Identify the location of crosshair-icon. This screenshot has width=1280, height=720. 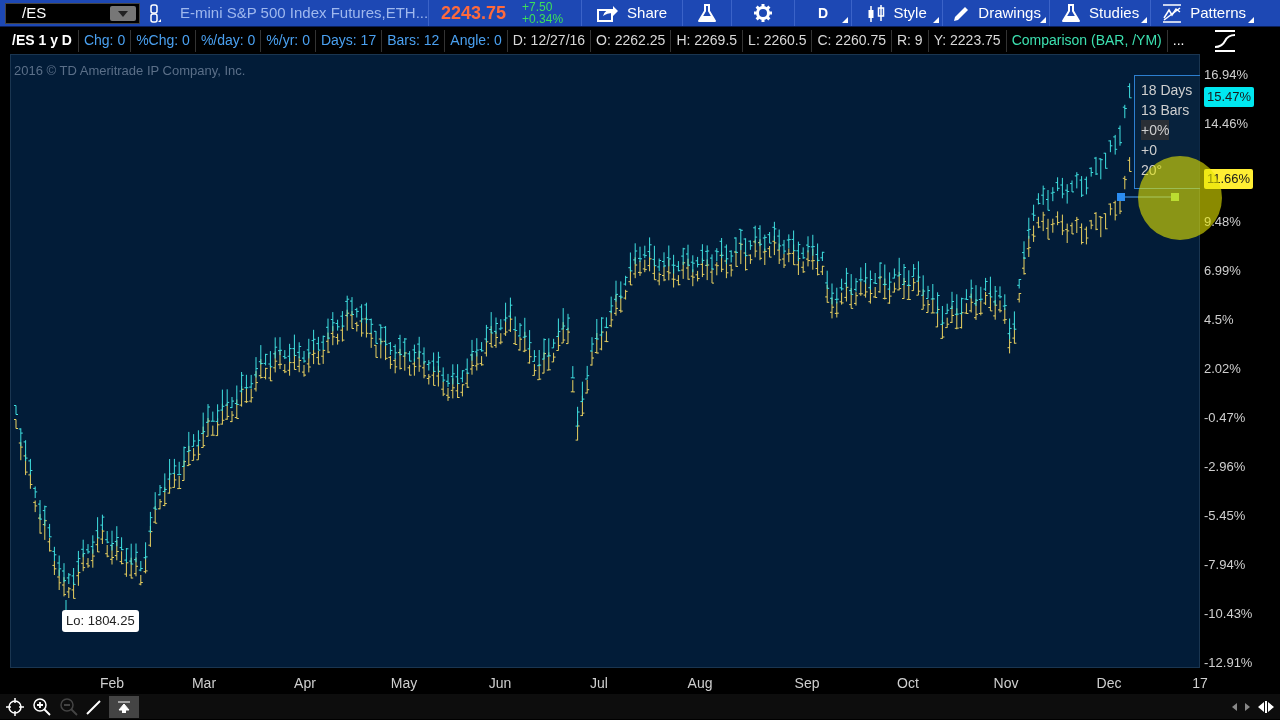
(15, 706).